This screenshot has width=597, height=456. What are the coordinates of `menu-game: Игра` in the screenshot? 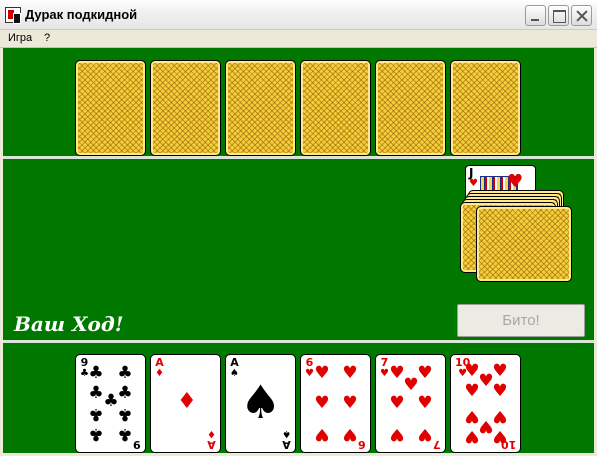 It's located at (20, 38).